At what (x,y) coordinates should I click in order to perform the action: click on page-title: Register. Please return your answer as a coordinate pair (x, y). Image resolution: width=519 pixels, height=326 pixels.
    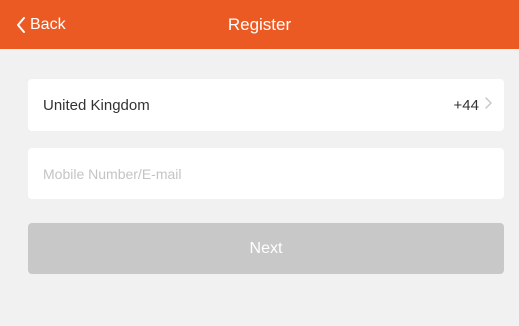
    Looking at the image, I should click on (259, 24).